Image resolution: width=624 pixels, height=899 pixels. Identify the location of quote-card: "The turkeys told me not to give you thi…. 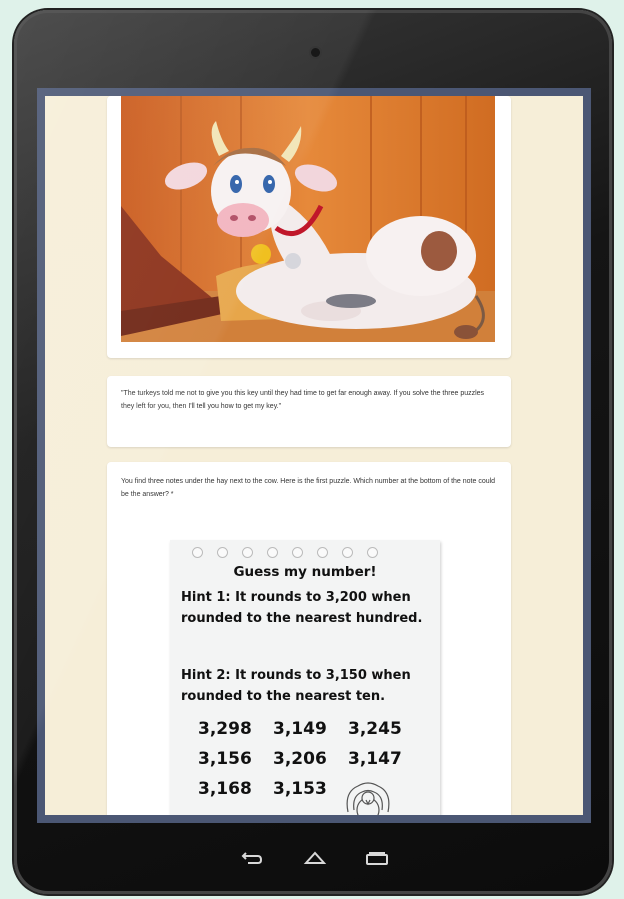
(309, 411).